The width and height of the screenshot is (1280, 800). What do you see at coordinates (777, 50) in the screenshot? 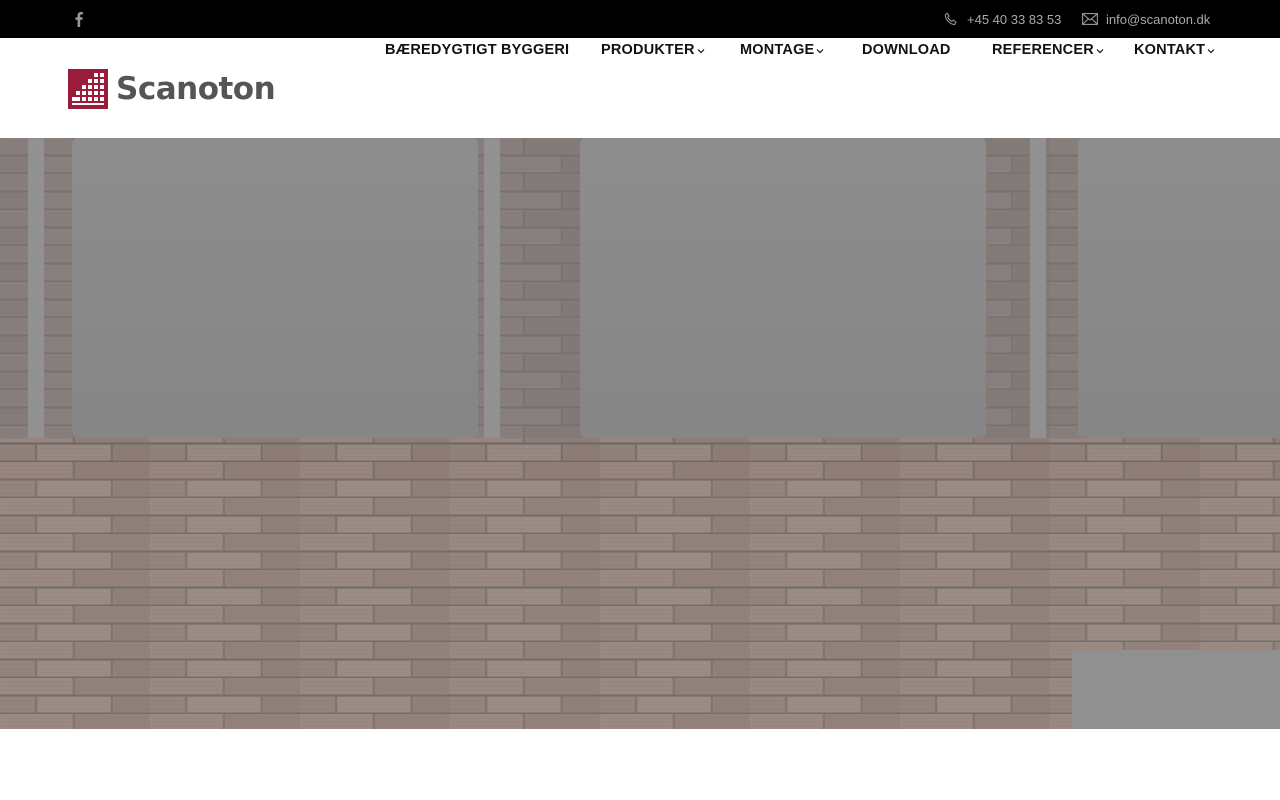
I see `nav-item-label: MONTAGE` at bounding box center [777, 50].